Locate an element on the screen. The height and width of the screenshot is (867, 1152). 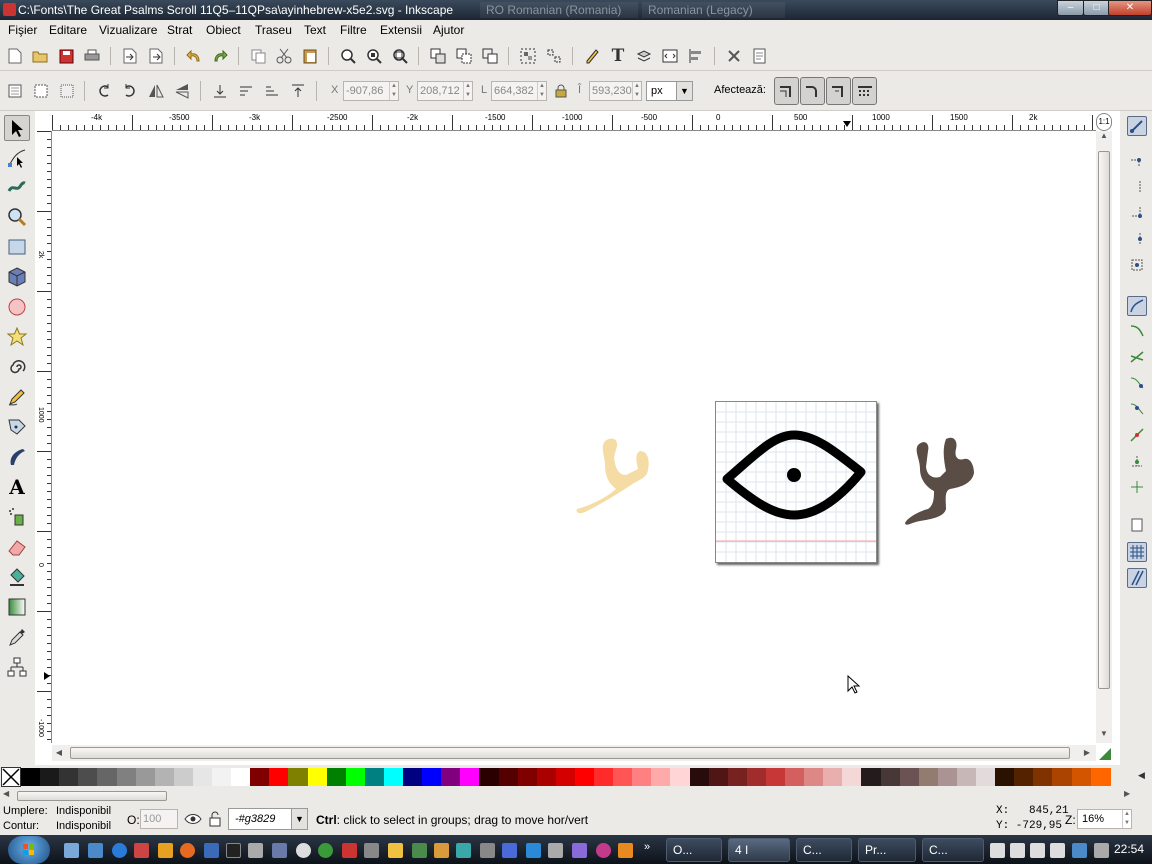
pencil-tool-icon is located at coordinates (17, 397).